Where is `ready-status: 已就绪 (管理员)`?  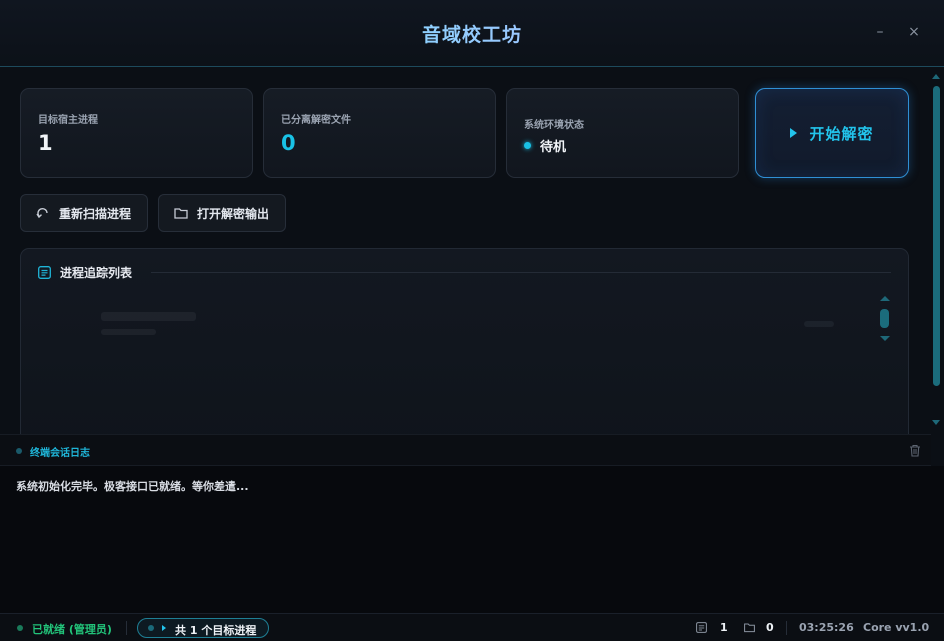
ready-status: 已就绪 (管理员) is located at coordinates (72, 629).